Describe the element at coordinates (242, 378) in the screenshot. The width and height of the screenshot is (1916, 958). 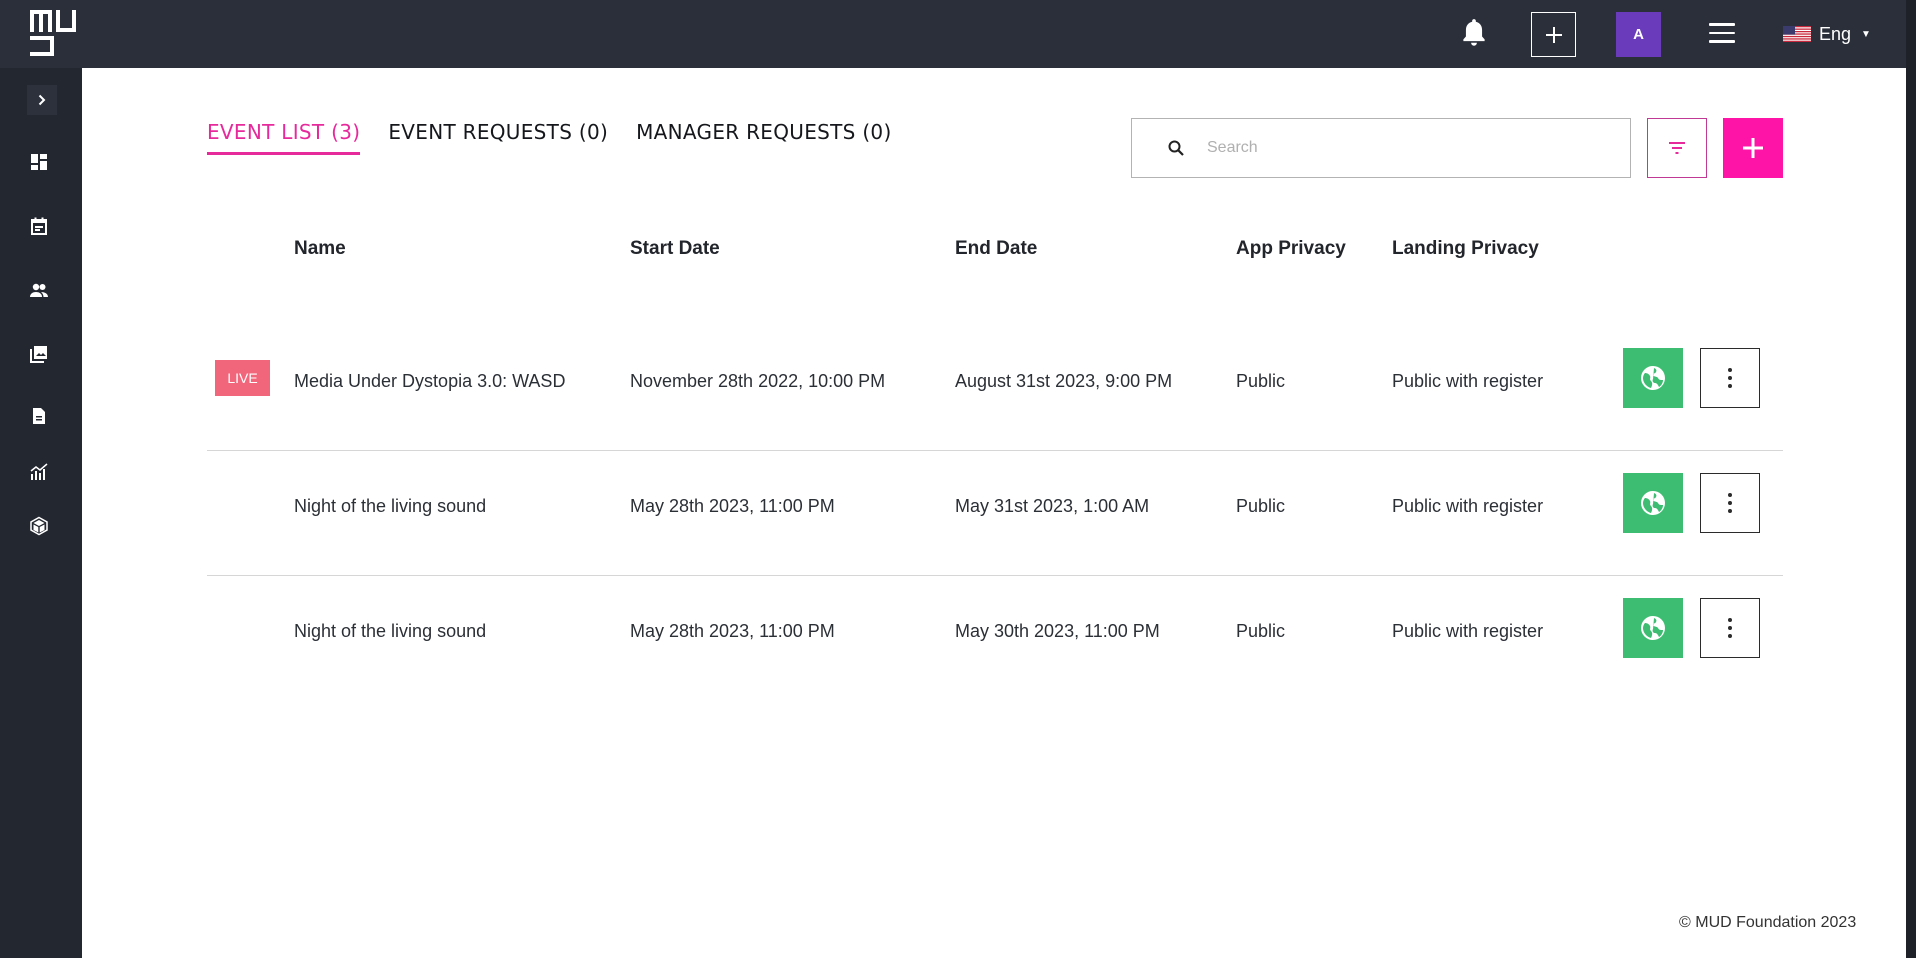
I see `live-badge: LIVE` at that location.